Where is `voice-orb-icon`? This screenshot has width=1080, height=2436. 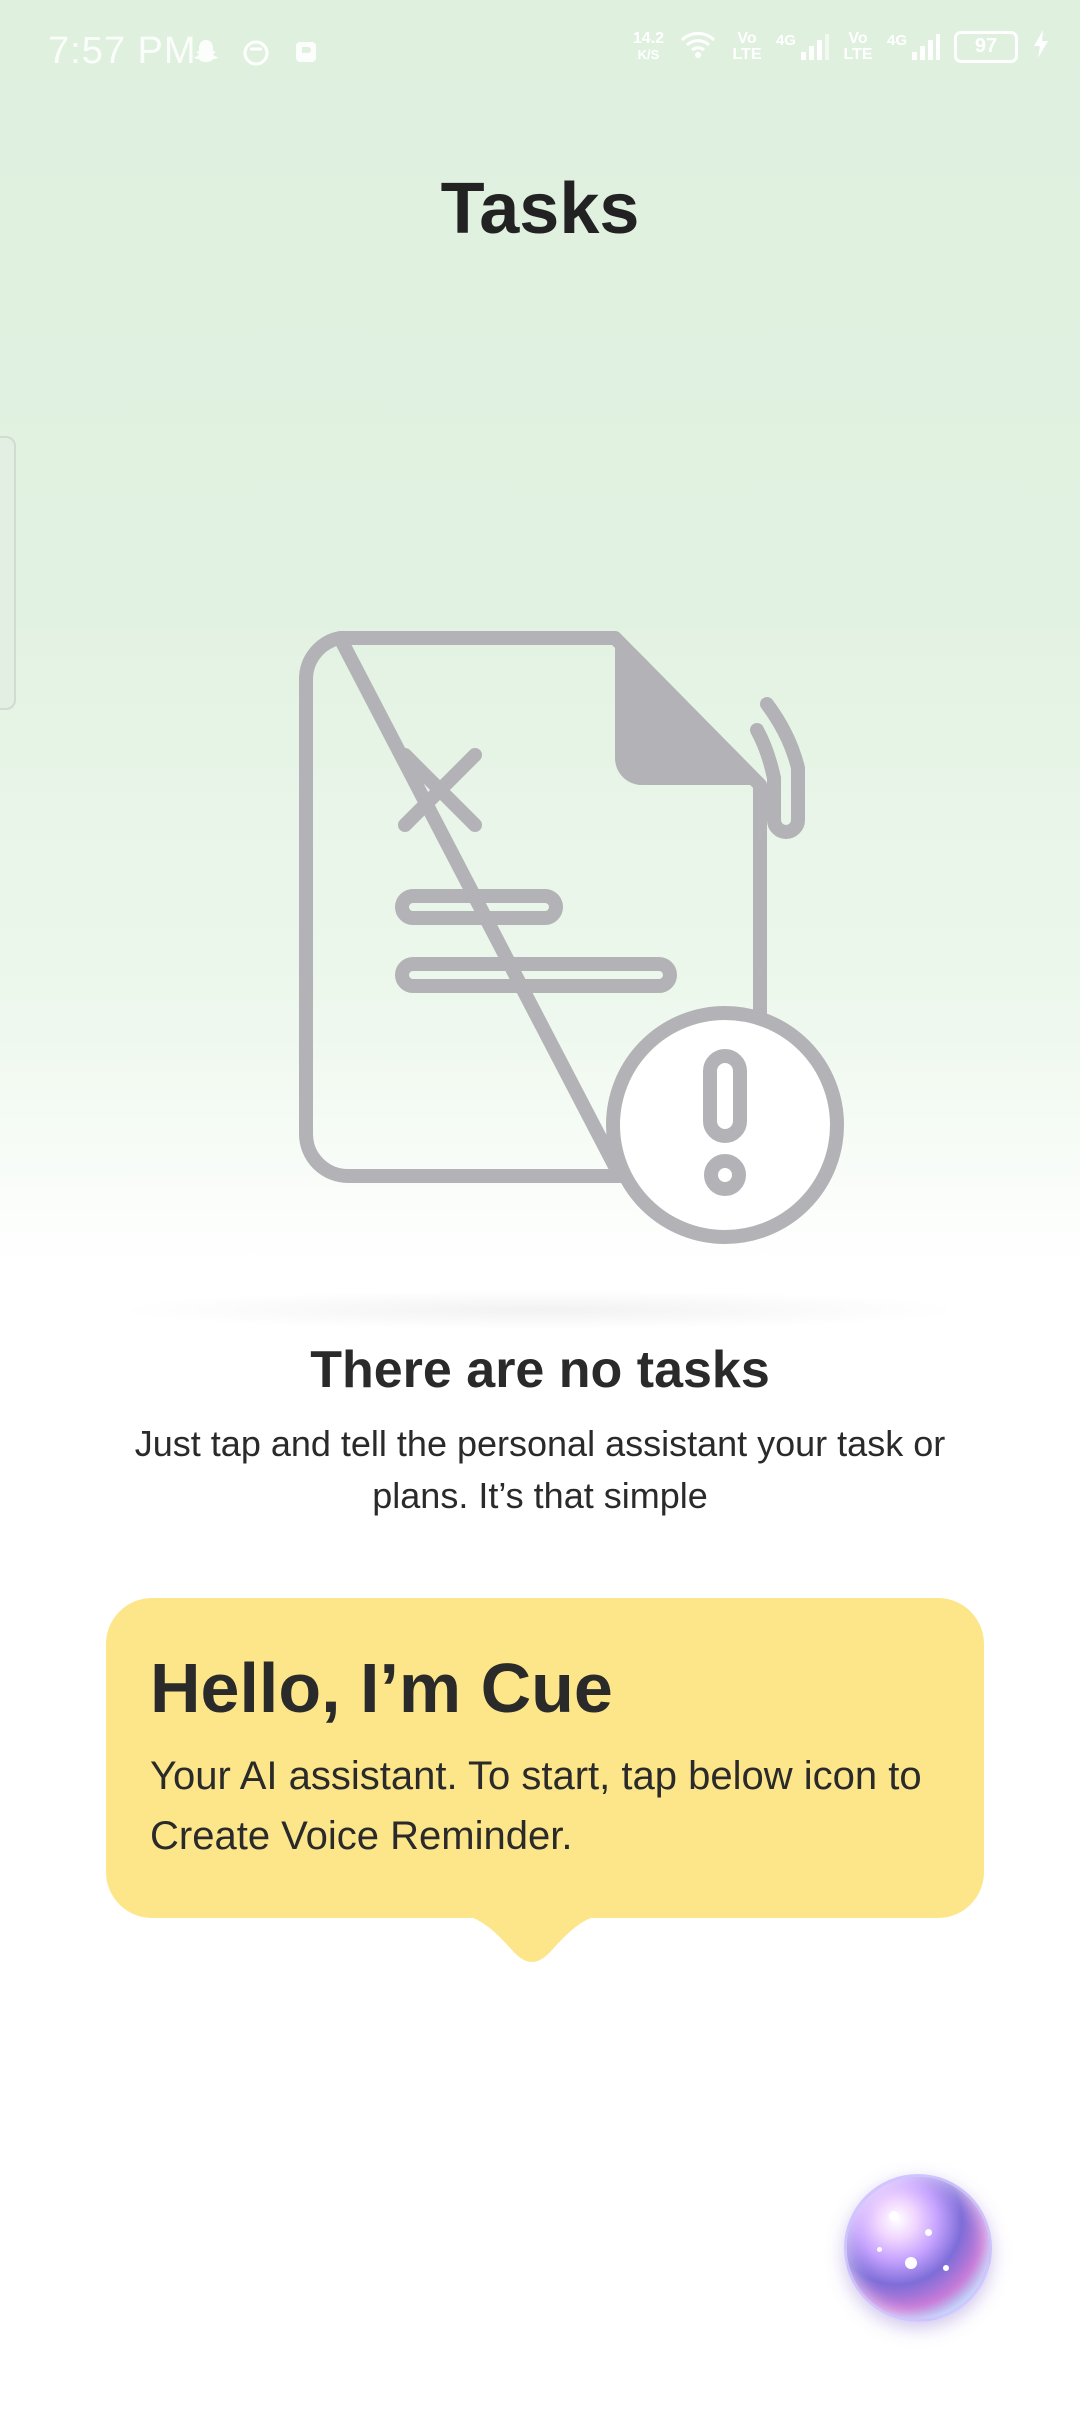 voice-orb-icon is located at coordinates (918, 2248).